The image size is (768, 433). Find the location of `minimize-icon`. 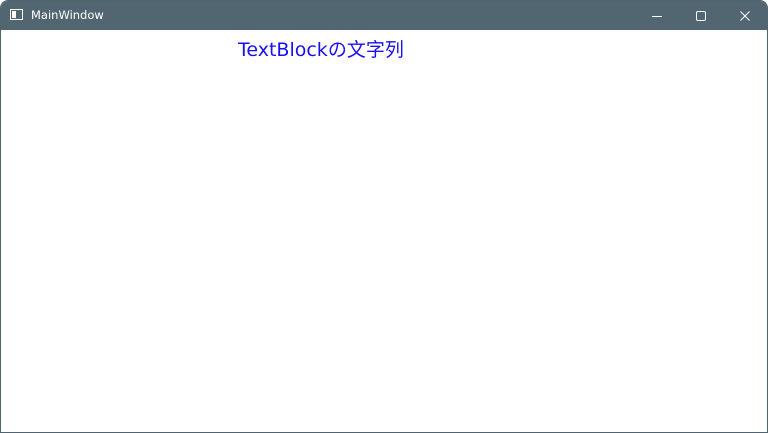

minimize-icon is located at coordinates (657, 16).